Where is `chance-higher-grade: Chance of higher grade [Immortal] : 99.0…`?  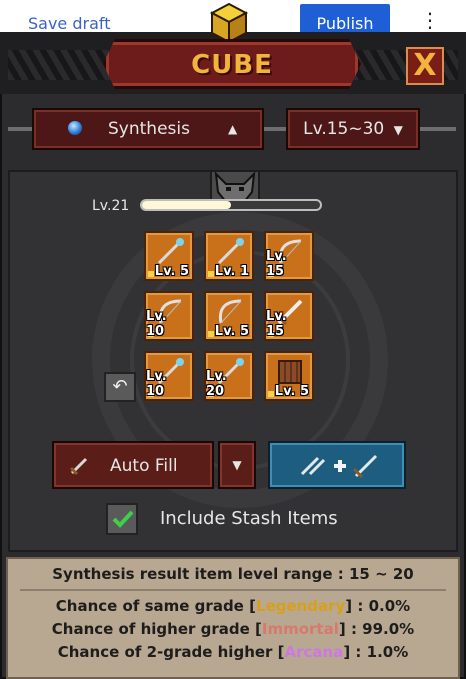 chance-higher-grade: Chance of higher grade [Immortal] : 99.0… is located at coordinates (233, 629).